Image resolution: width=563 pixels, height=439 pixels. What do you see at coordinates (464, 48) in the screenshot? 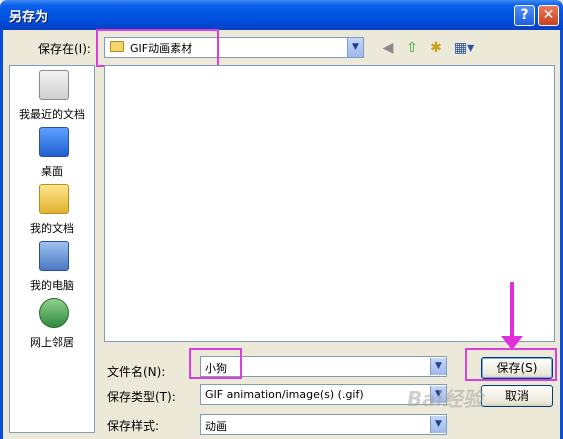
I see `views-menu-icon: ▦▾` at bounding box center [464, 48].